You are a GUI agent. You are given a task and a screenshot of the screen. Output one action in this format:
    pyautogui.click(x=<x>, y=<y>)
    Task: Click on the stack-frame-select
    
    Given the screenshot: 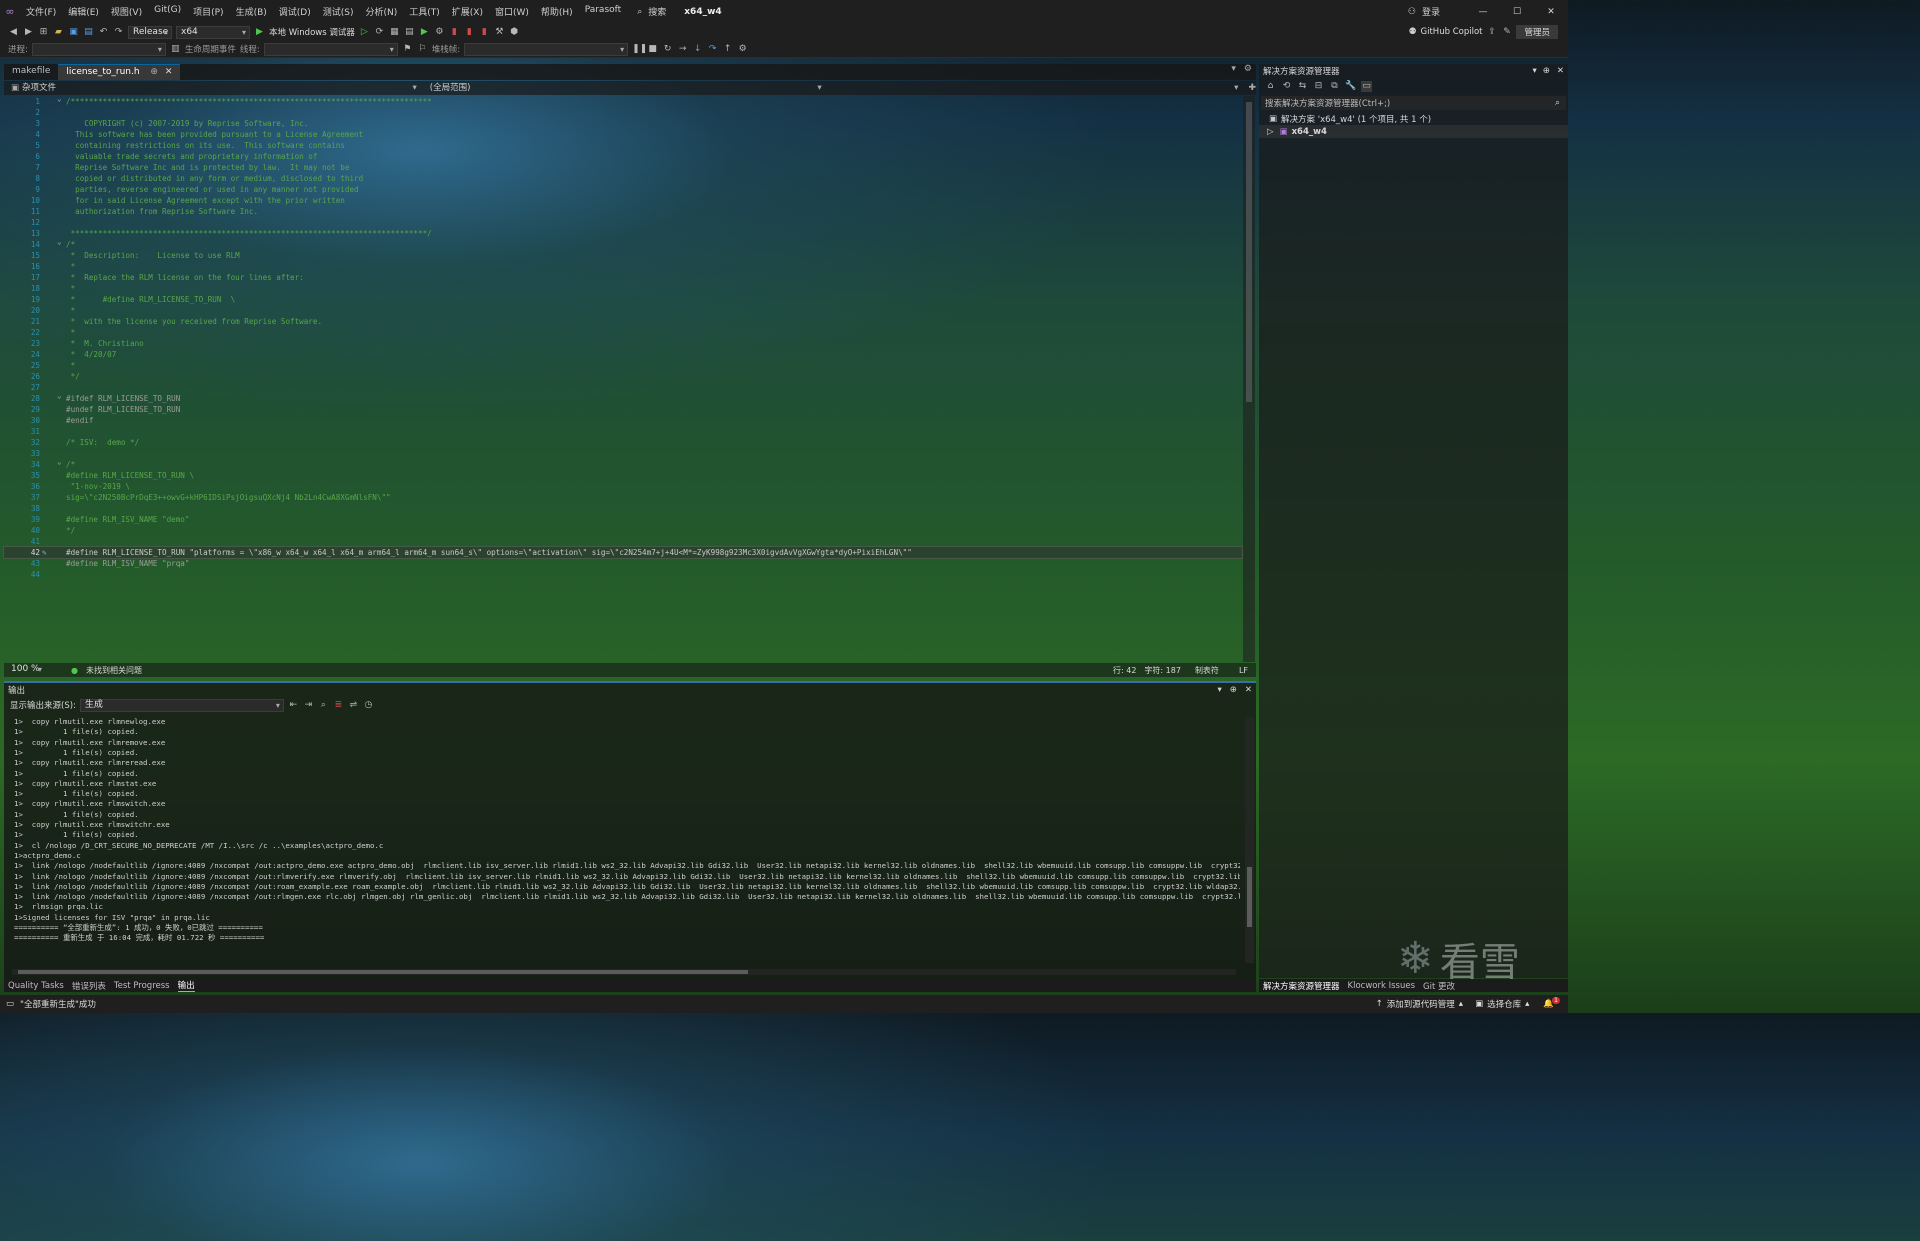 What is the action you would take?
    pyautogui.click(x=546, y=49)
    